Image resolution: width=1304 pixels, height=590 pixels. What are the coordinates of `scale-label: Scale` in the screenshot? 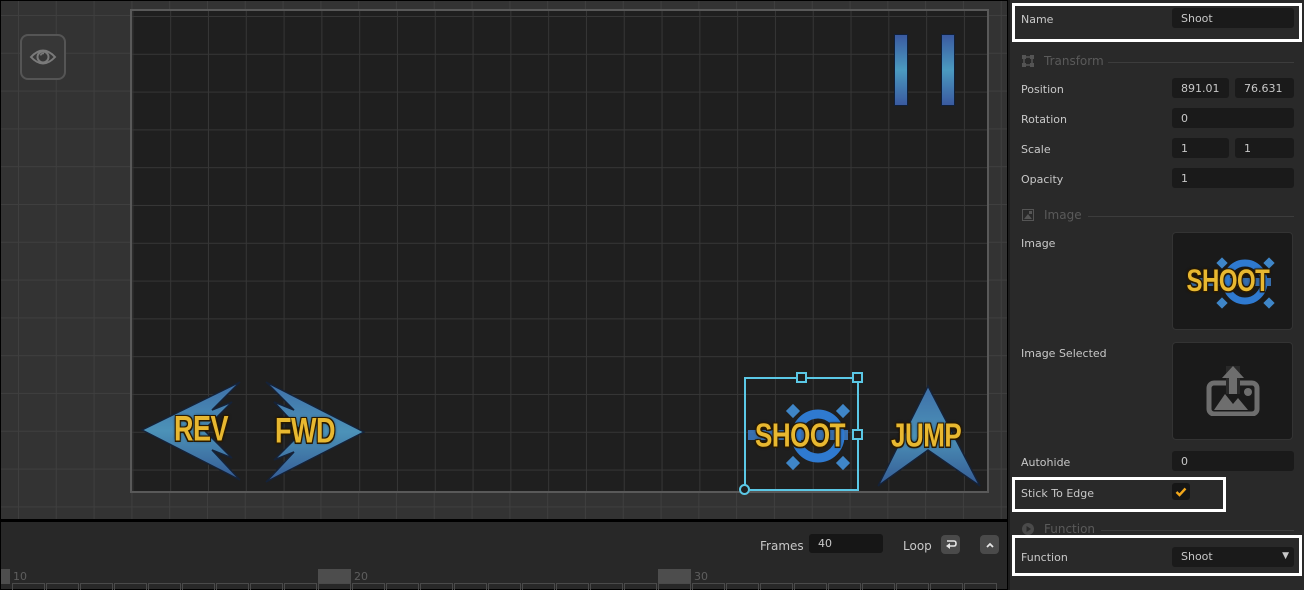 It's located at (1036, 149).